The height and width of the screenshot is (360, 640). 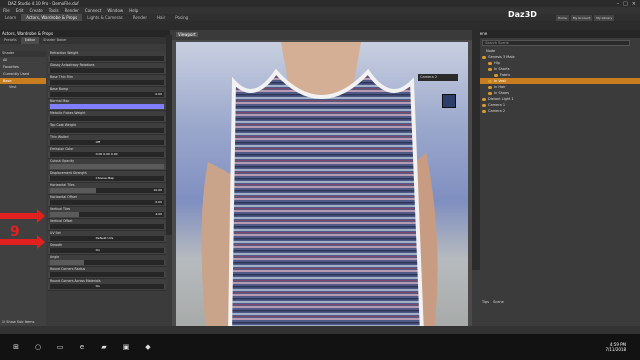 What do you see at coordinates (581, 18) in the screenshot?
I see `my-account-link: My Account` at bounding box center [581, 18].